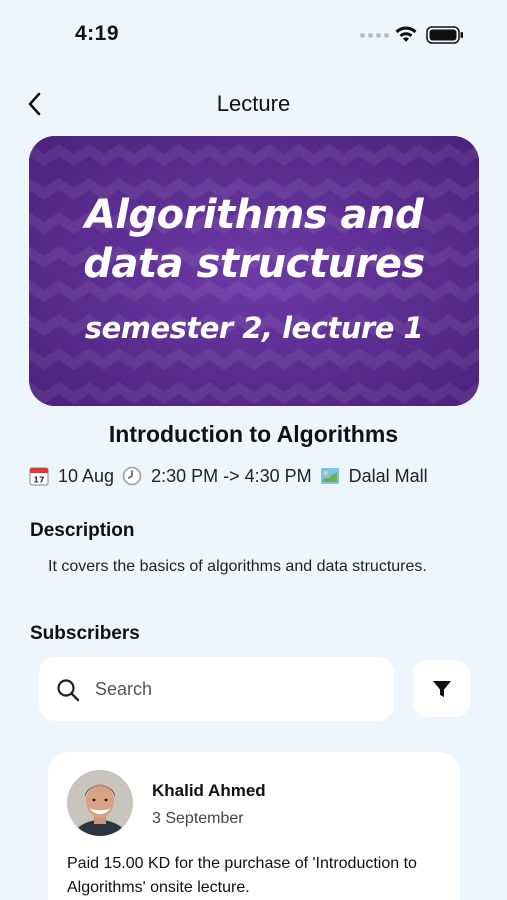 This screenshot has width=507, height=900. What do you see at coordinates (198, 818) in the screenshot?
I see `subscriber-date: 3 September` at bounding box center [198, 818].